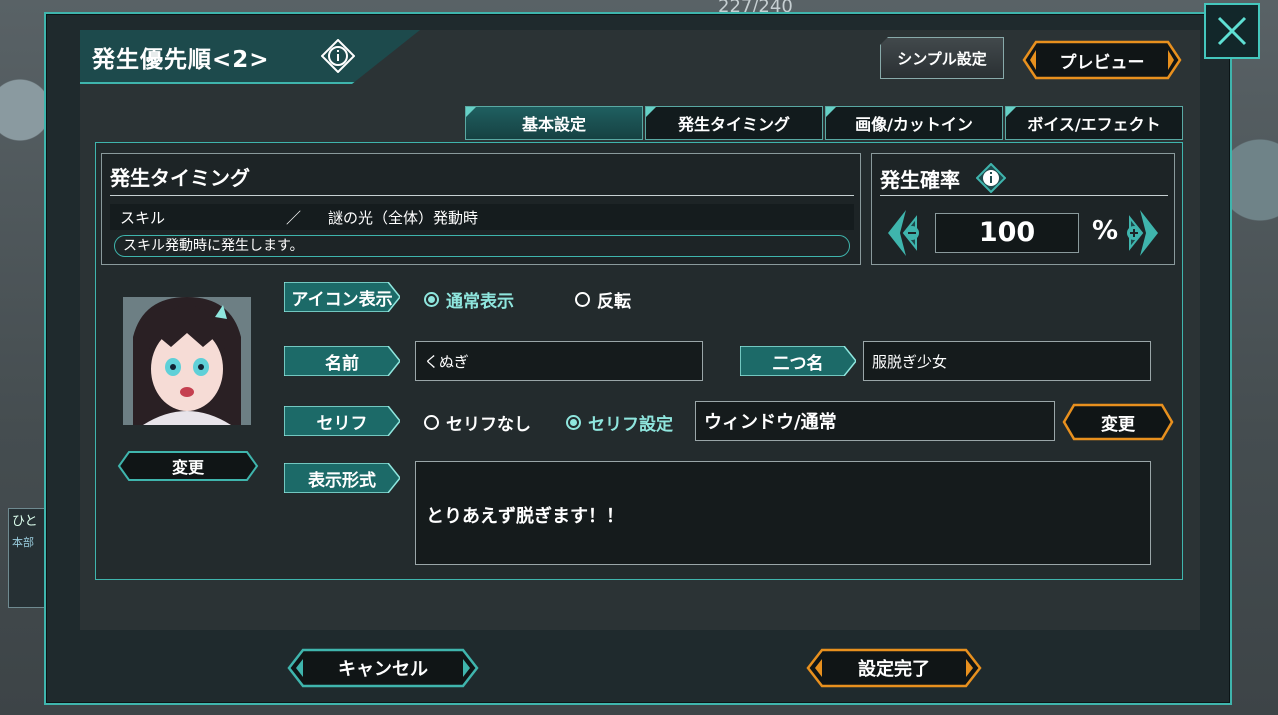  Describe the element at coordinates (894, 668) in the screenshot. I see `confirm-button: 設定完了` at that location.